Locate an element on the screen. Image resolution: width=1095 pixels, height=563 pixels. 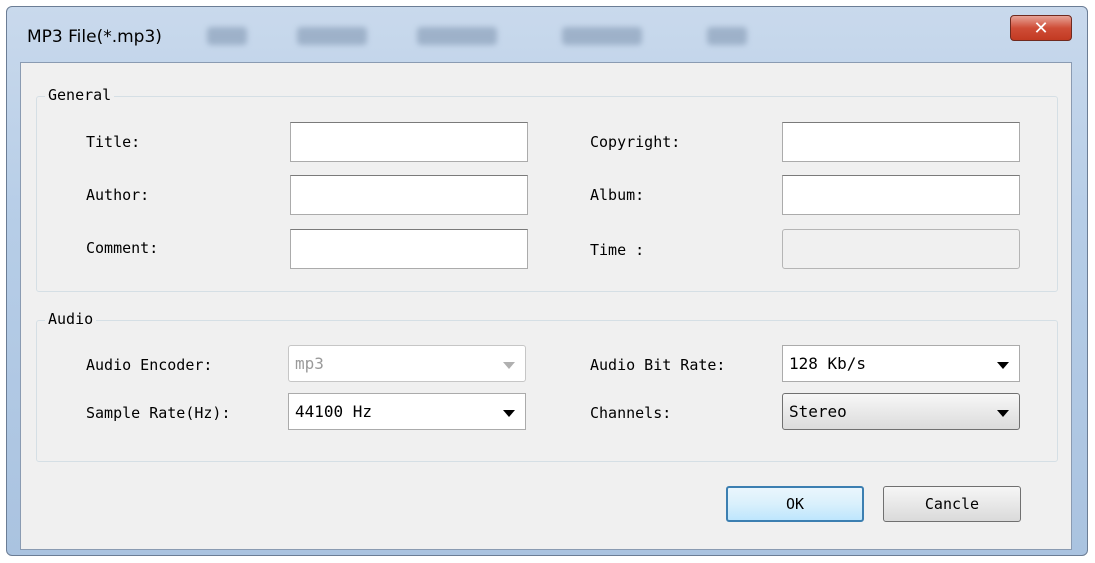
album-label: Album: is located at coordinates (617, 195).